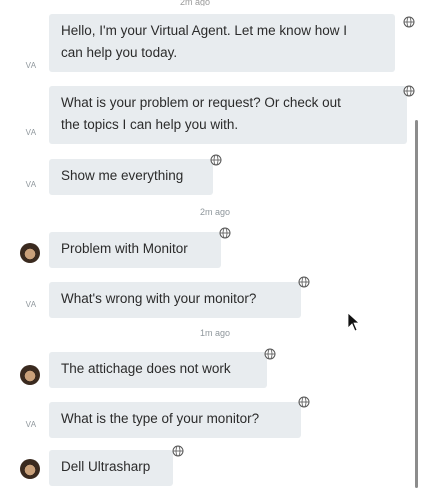 This screenshot has height=493, width=421. What do you see at coordinates (354, 322) in the screenshot?
I see `mouse-cursor-icon` at bounding box center [354, 322].